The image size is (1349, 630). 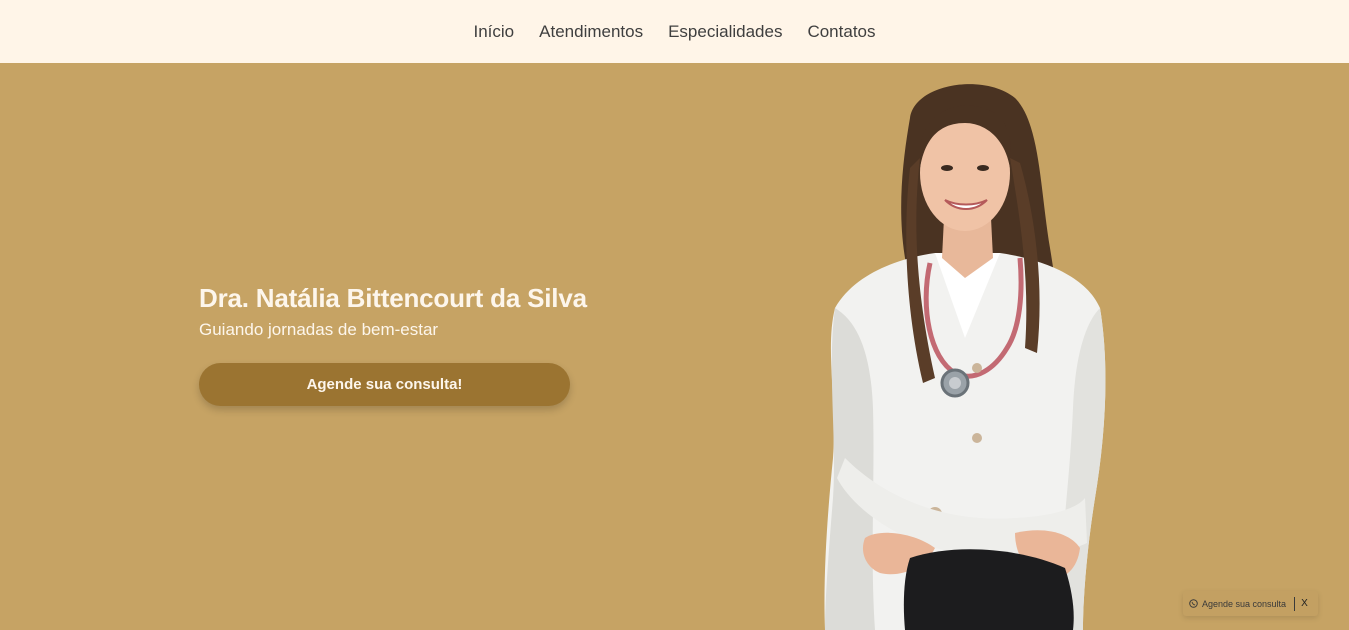 I want to click on nav-item-especialidades: Especialidades, so click(x=725, y=32).